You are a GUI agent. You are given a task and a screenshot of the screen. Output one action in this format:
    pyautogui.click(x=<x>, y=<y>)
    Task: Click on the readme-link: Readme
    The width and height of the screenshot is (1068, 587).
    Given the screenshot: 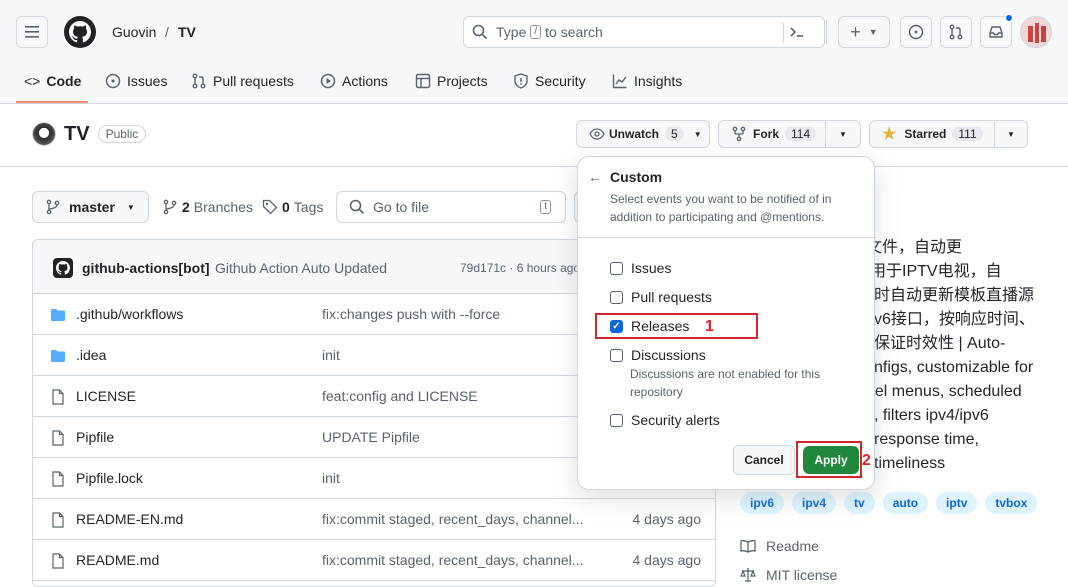 What is the action you would take?
    pyautogui.click(x=779, y=546)
    